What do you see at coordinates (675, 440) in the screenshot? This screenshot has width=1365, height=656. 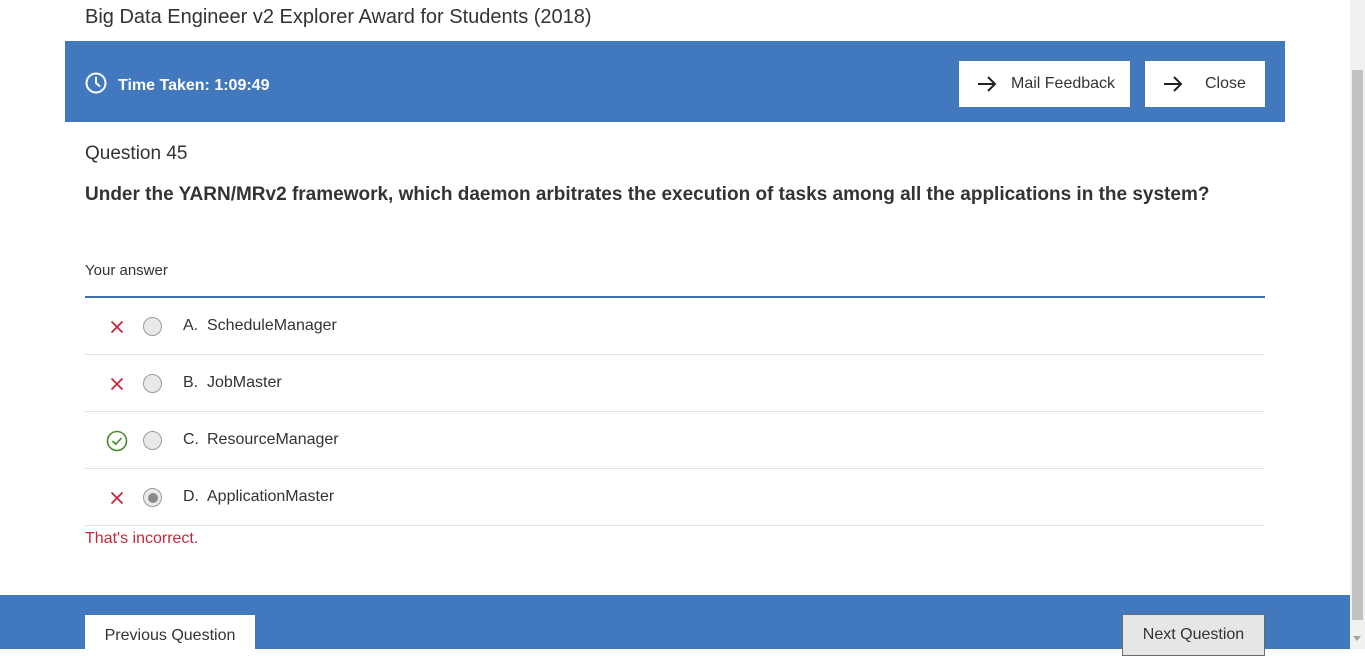 I see `answer-option-c: C. ResourceManager` at bounding box center [675, 440].